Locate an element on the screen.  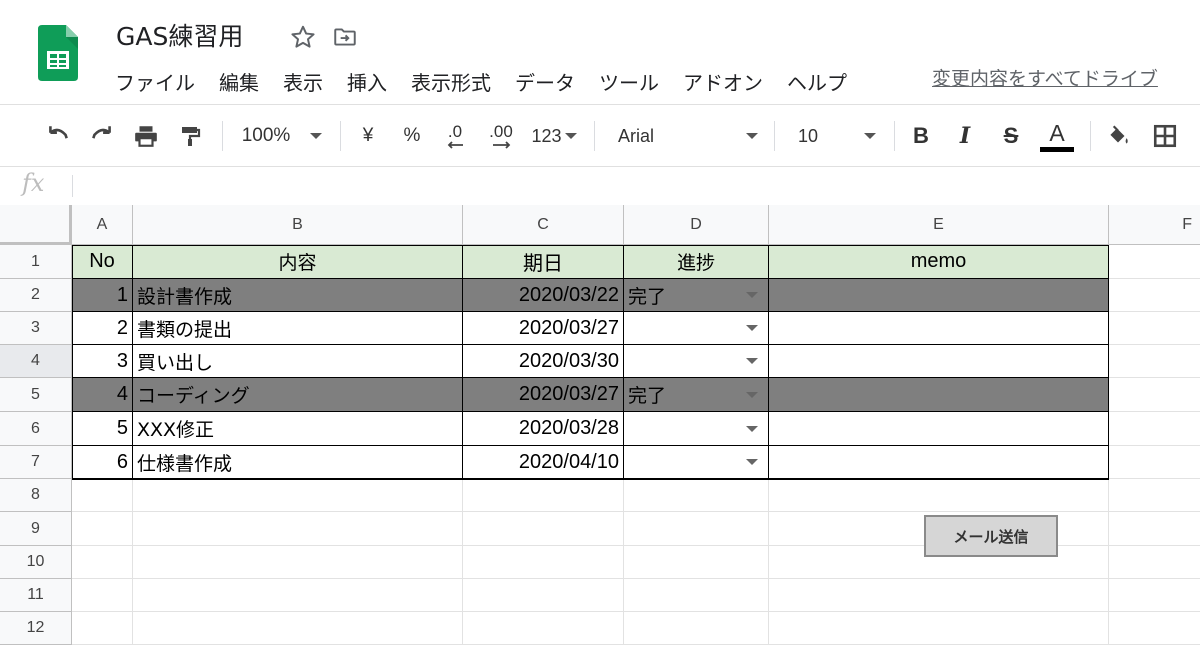
row-header-6: 6 is located at coordinates (36, 429).